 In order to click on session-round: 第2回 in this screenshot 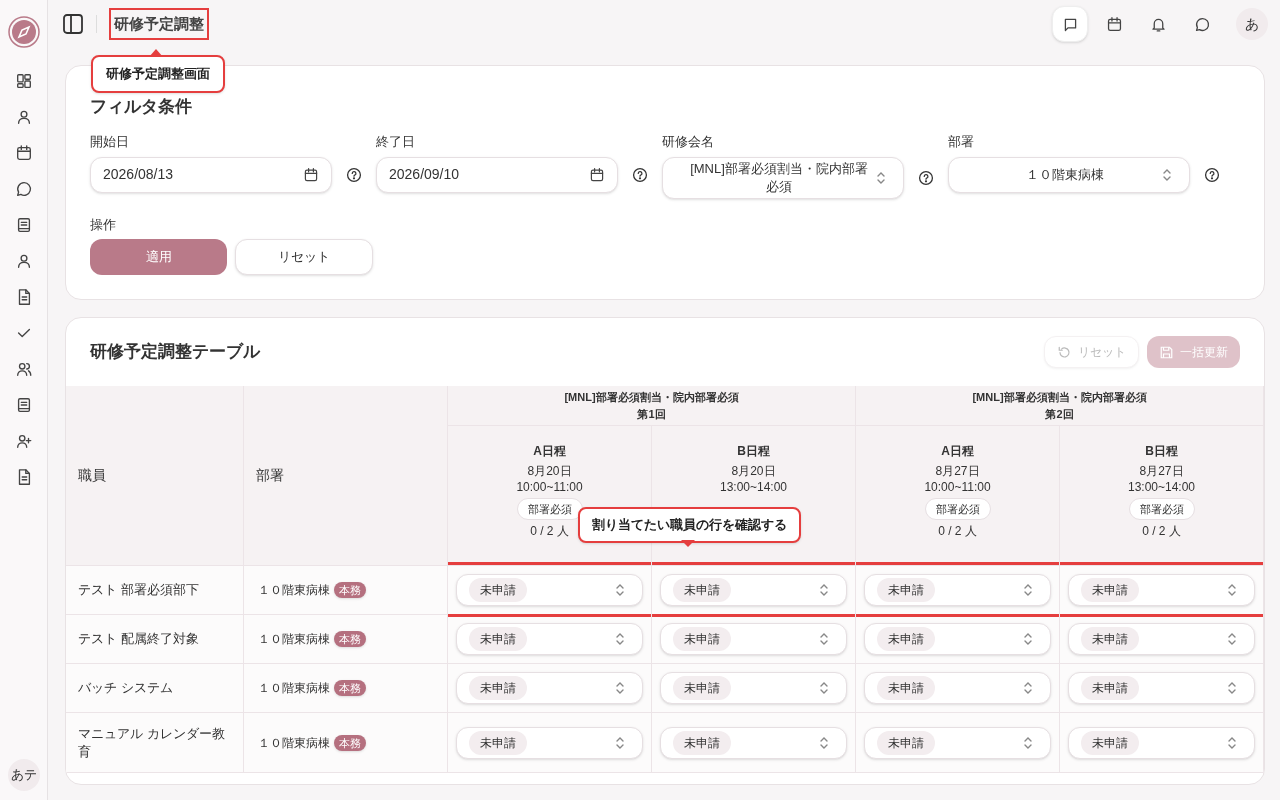, I will do `click(1059, 414)`.